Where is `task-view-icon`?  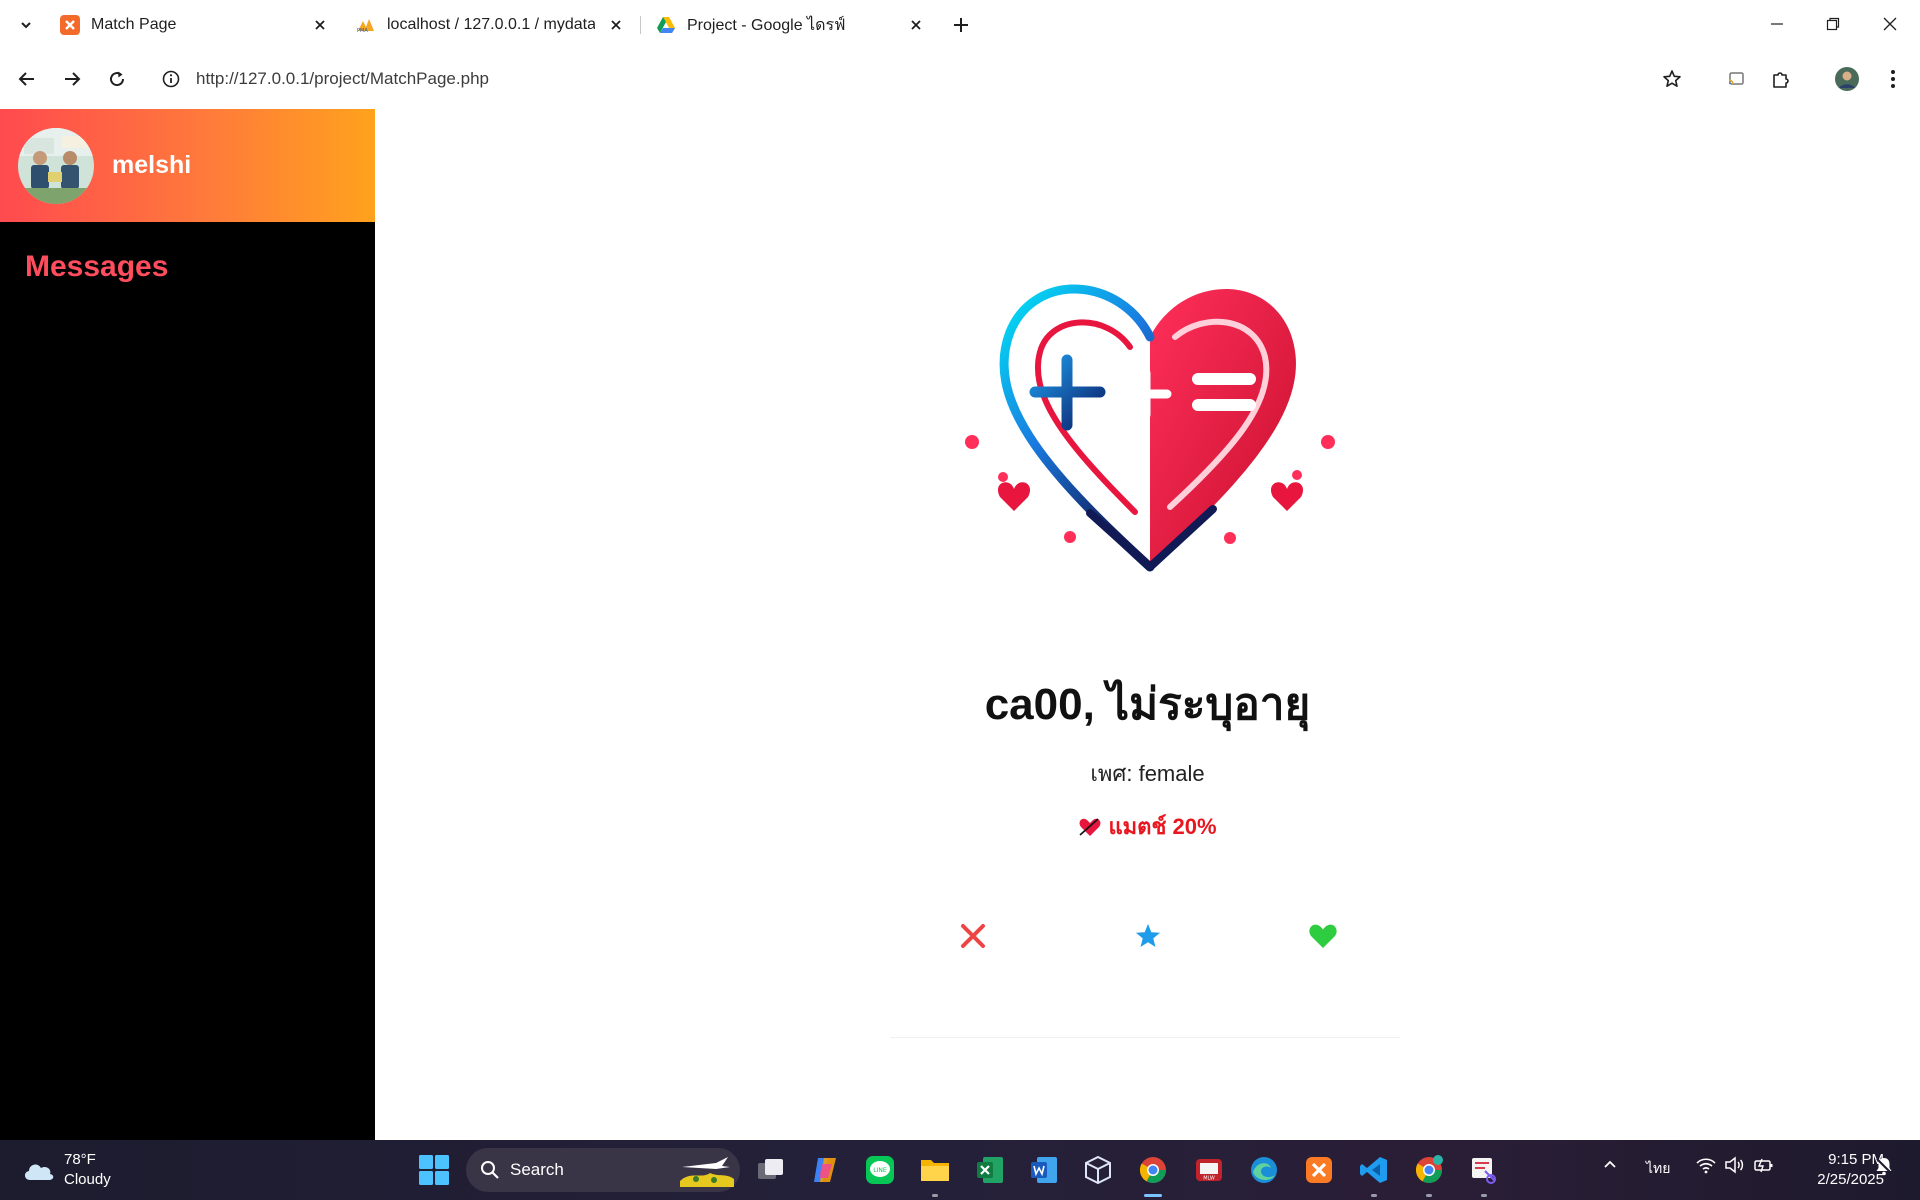 task-view-icon is located at coordinates (771, 1170).